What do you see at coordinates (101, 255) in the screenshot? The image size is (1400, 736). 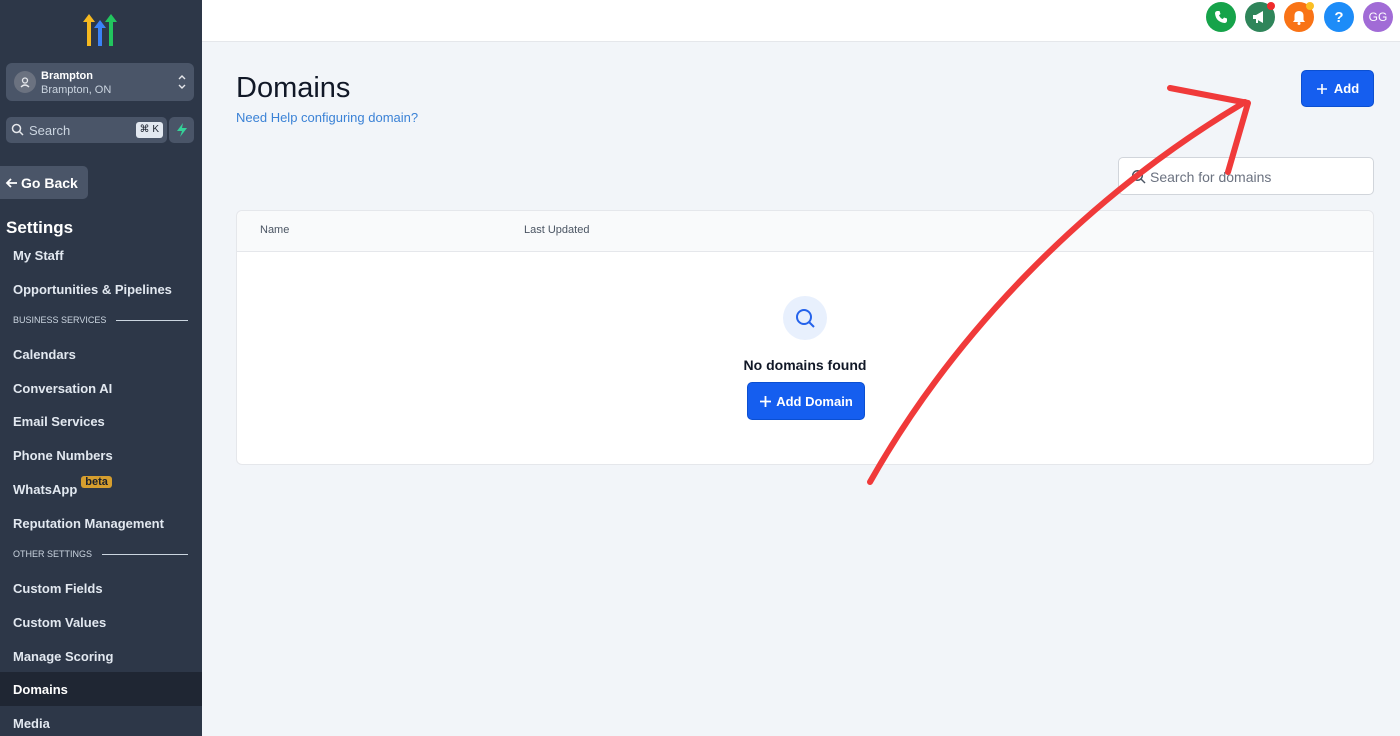 I see `sidebar-item-my-staff: My Staff` at bounding box center [101, 255].